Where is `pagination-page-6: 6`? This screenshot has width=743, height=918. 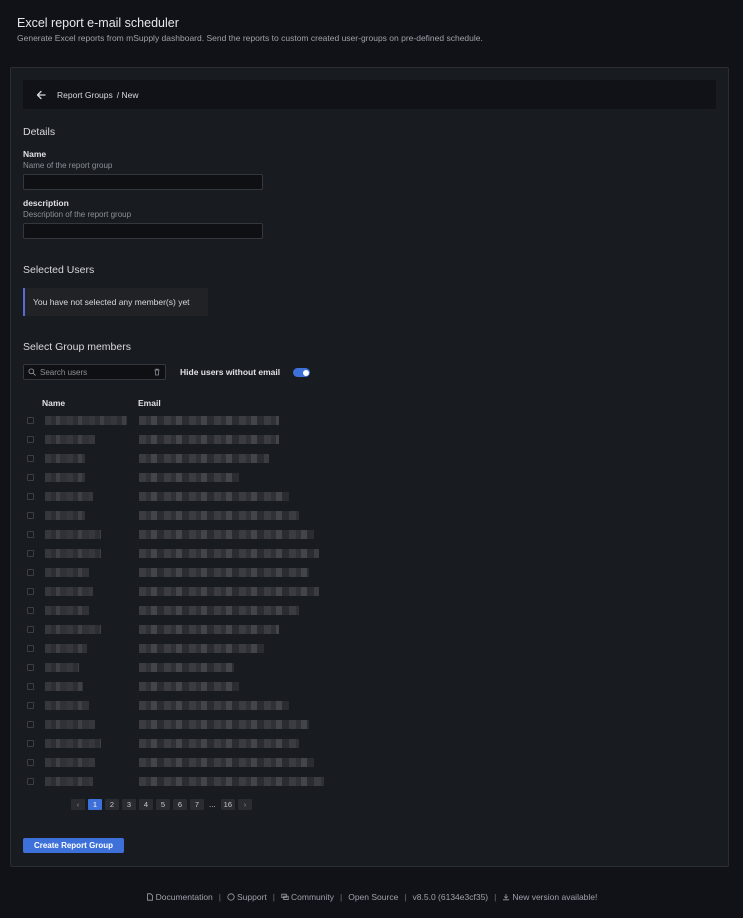
pagination-page-6: 6 is located at coordinates (180, 804).